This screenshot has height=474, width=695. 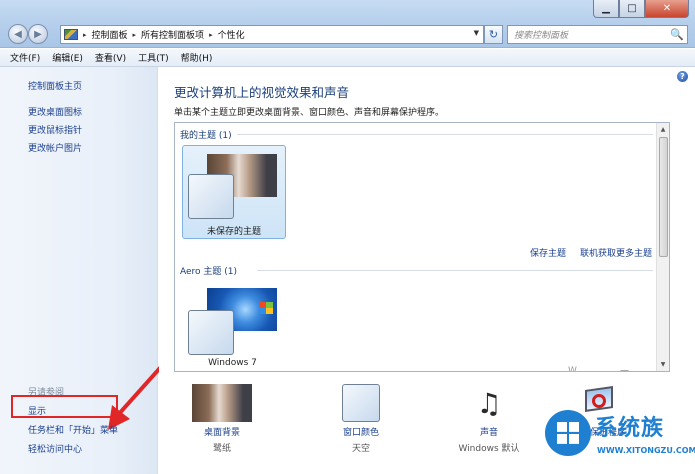 I want to click on theme-name-partial: ., so click(x=481, y=369).